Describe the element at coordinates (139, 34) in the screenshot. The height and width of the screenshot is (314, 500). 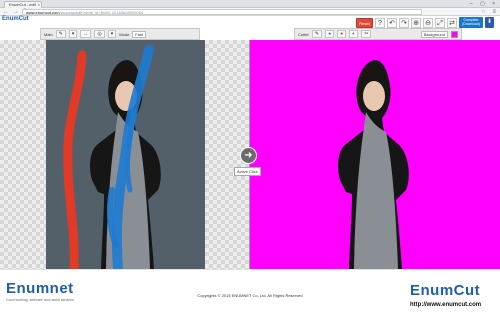
I see `mode-select: Fast` at that location.